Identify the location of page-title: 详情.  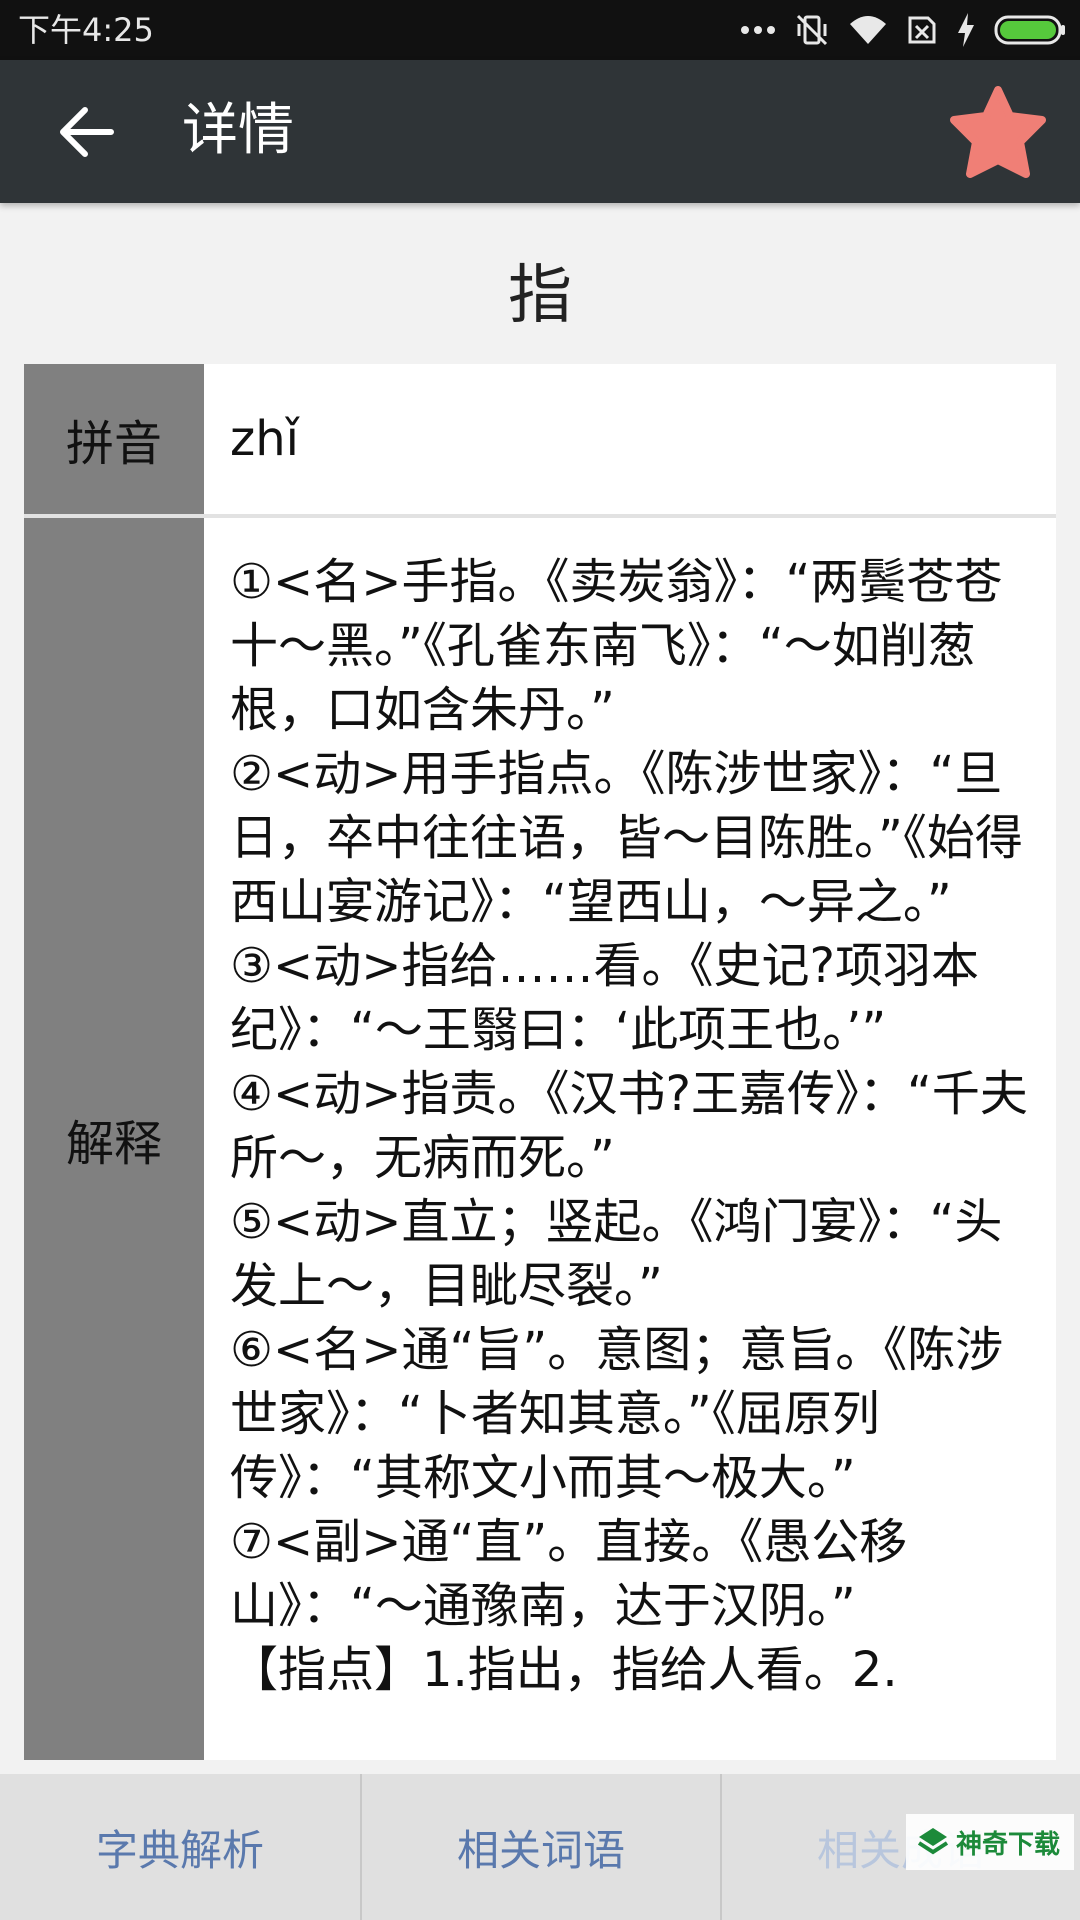
(238, 130).